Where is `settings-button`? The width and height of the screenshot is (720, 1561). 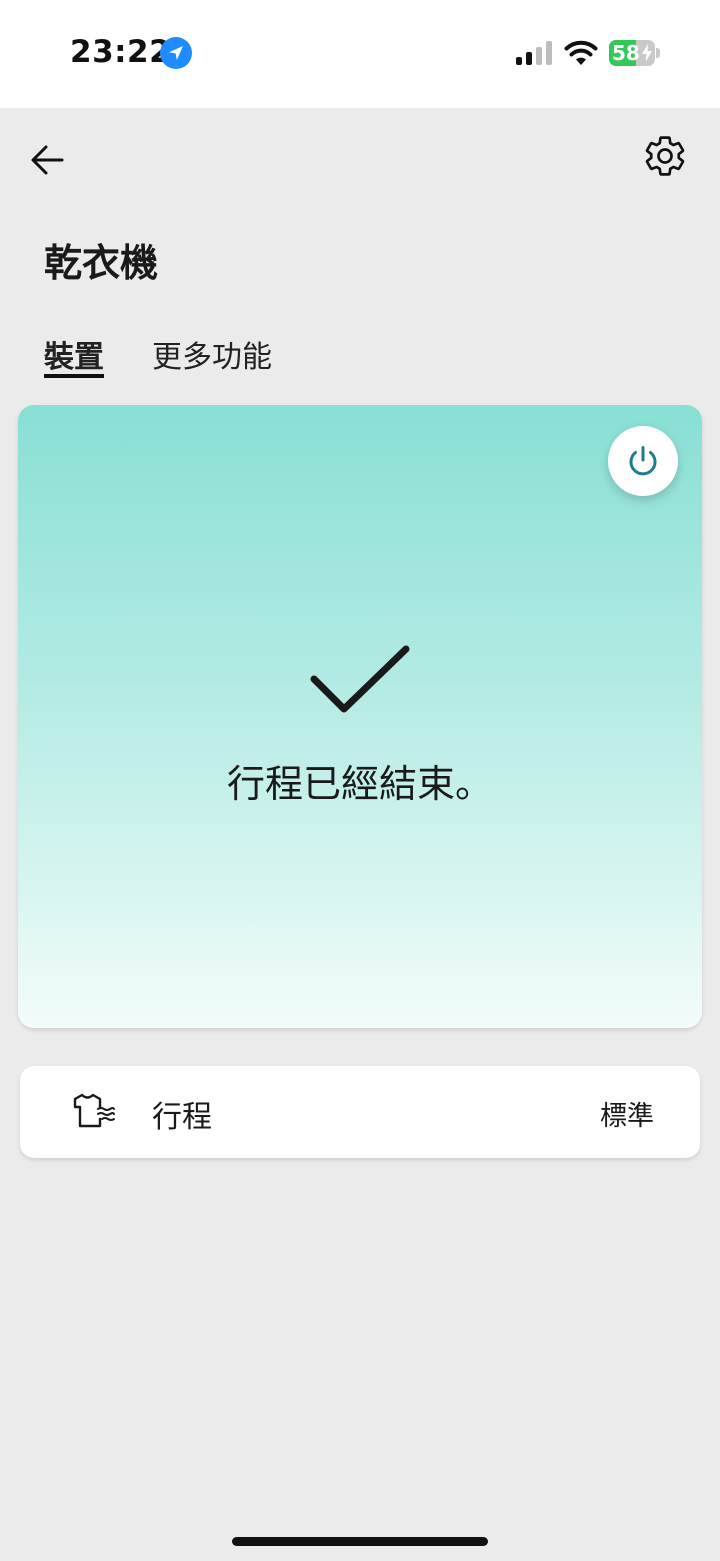 settings-button is located at coordinates (665, 156).